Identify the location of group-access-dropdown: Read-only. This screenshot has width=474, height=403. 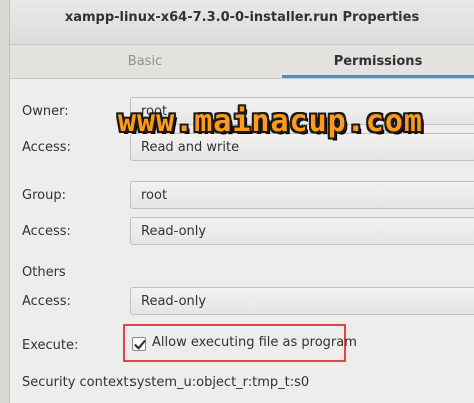
(302, 231).